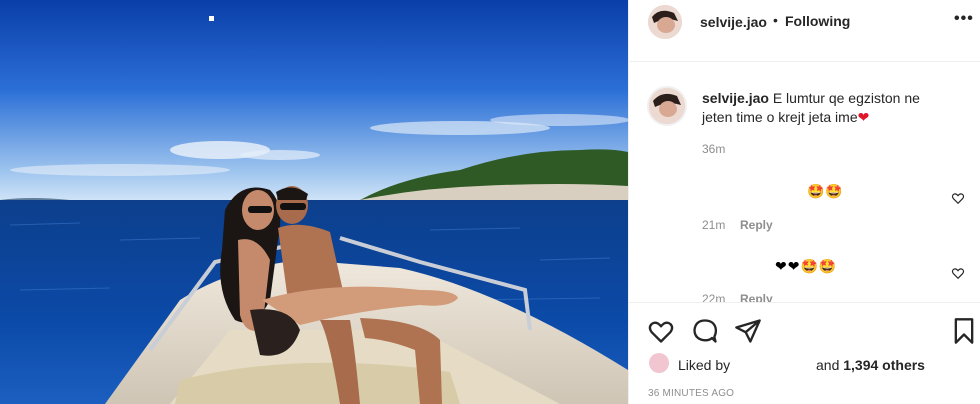 The height and width of the screenshot is (404, 980). Describe the element at coordinates (748, 331) in the screenshot. I see `share-icon` at that location.